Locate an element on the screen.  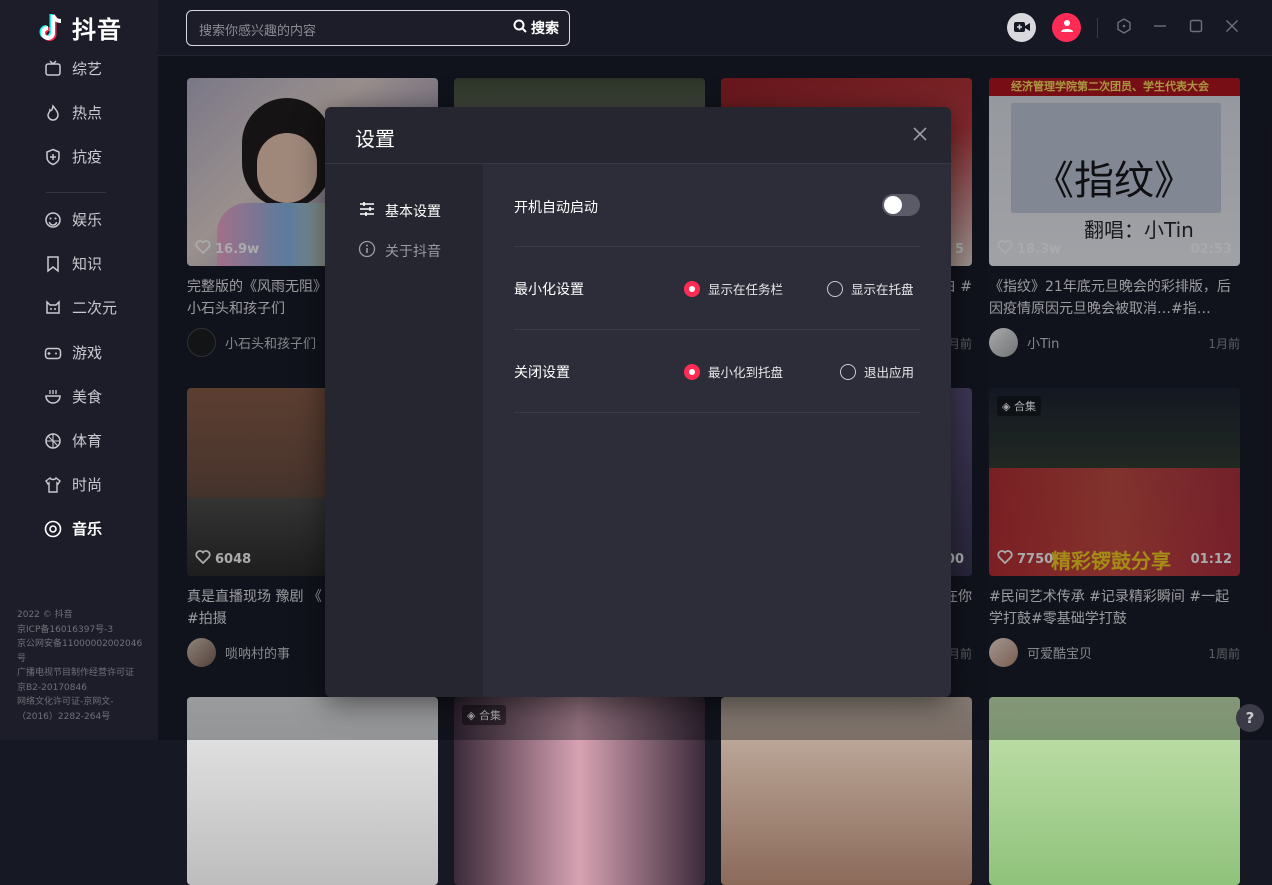
help-icon: ? is located at coordinates (1250, 718).